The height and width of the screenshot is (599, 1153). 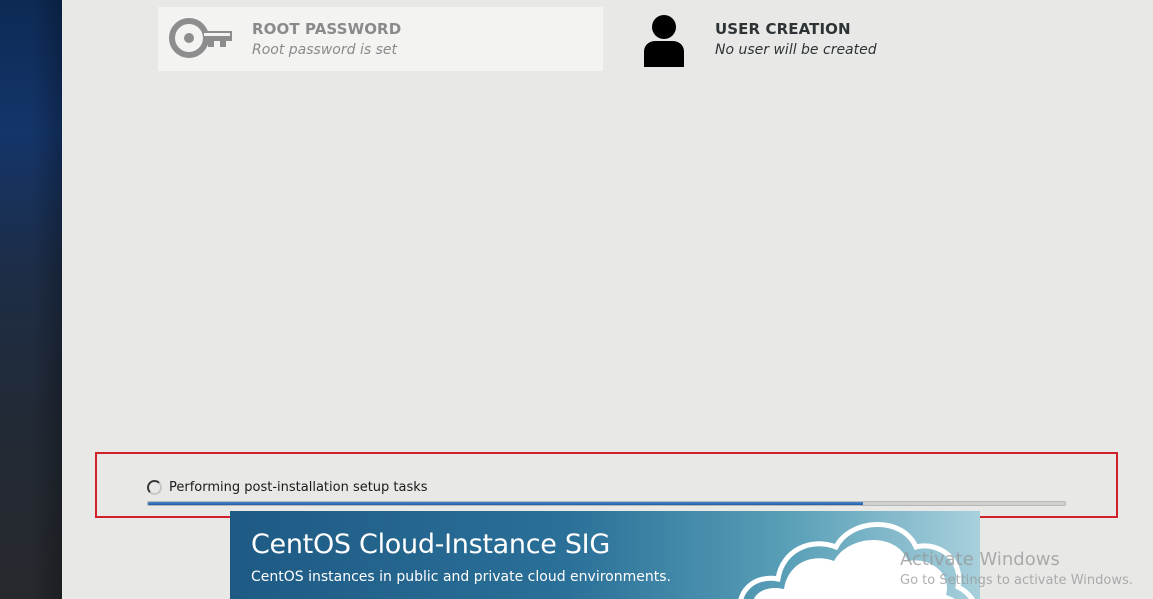 I want to click on user-icon, so click(x=664, y=43).